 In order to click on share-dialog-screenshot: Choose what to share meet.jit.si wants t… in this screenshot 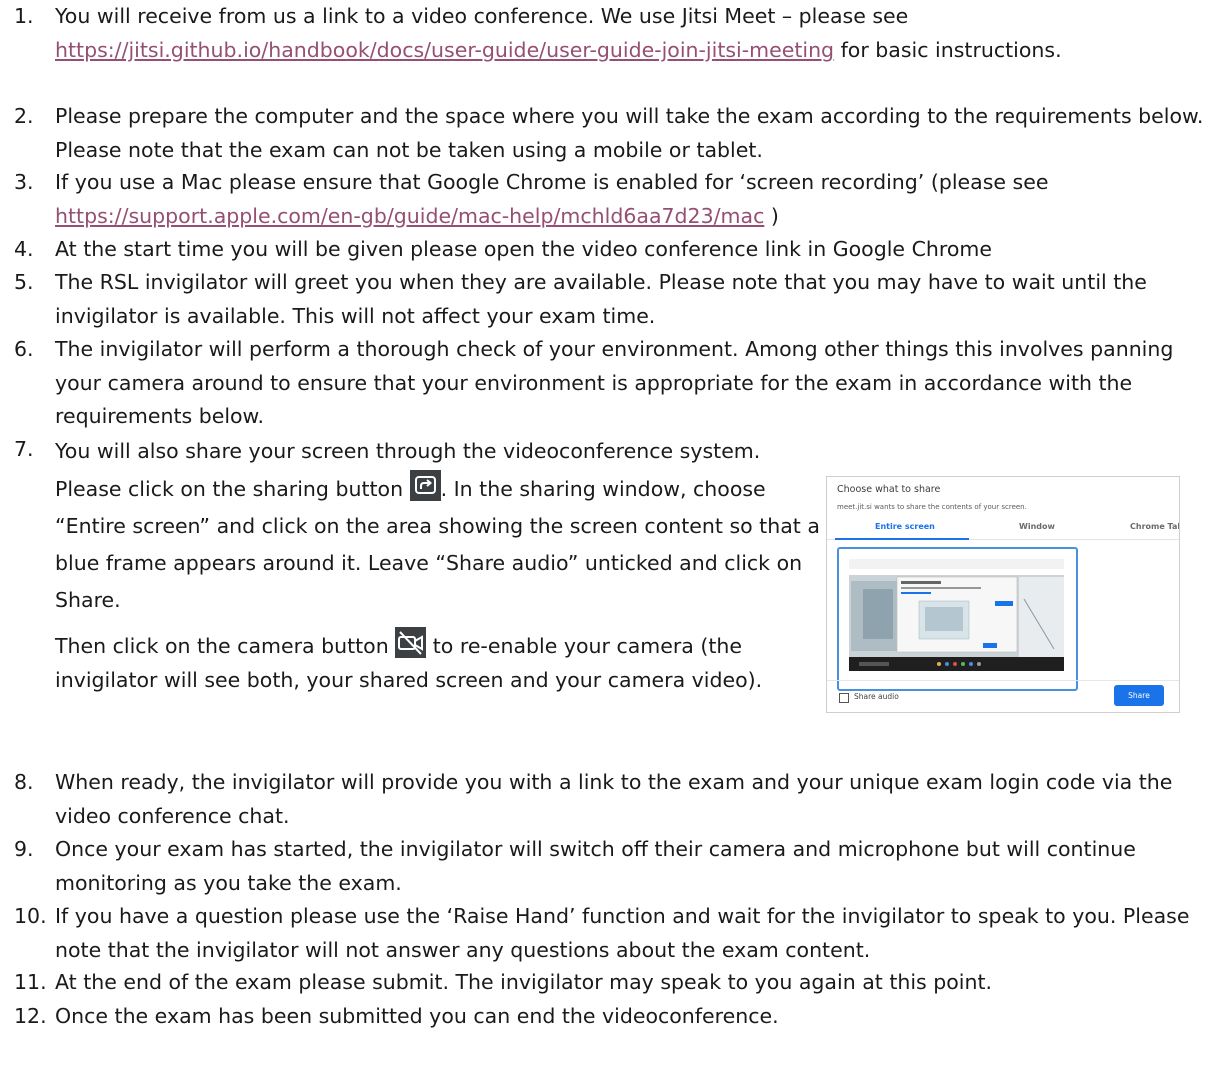, I will do `click(1003, 594)`.